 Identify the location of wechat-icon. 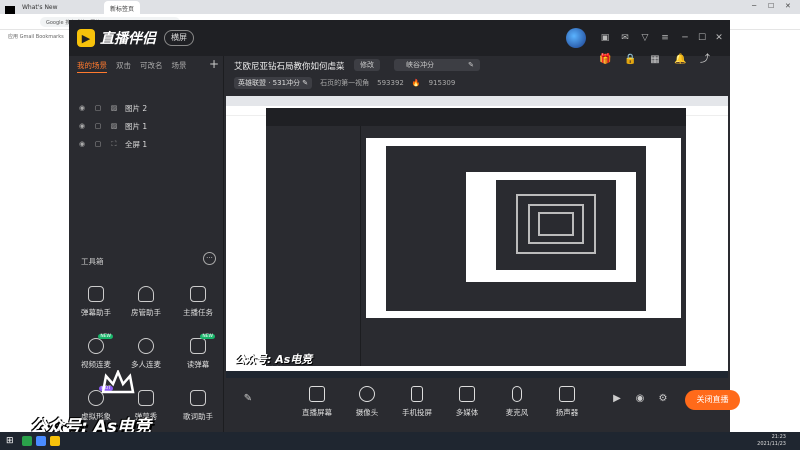
(27, 441).